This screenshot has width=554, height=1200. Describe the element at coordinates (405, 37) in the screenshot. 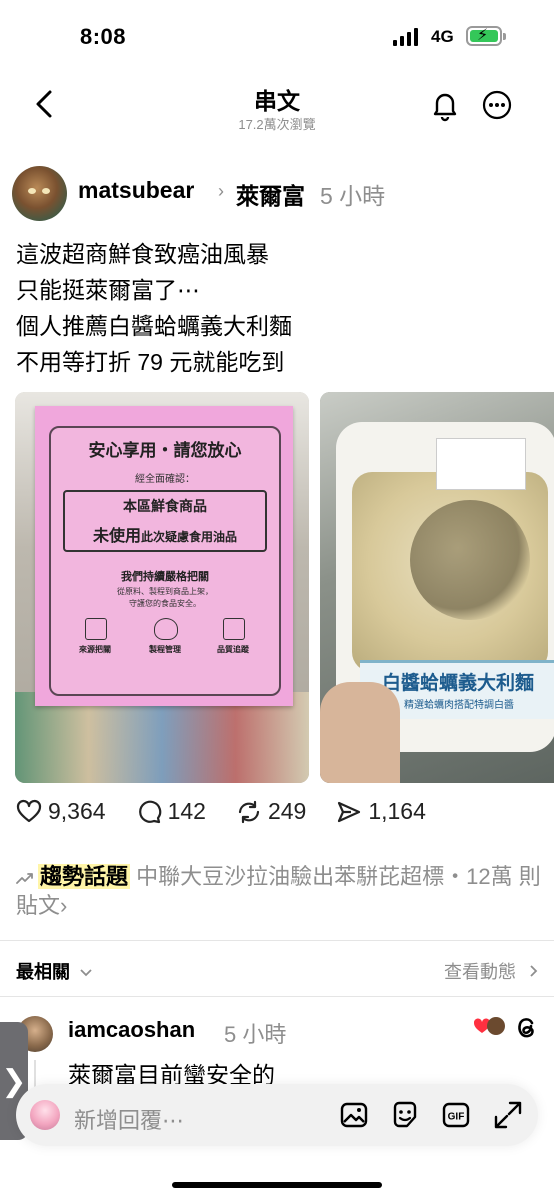

I see `cellular-signal-icon` at that location.